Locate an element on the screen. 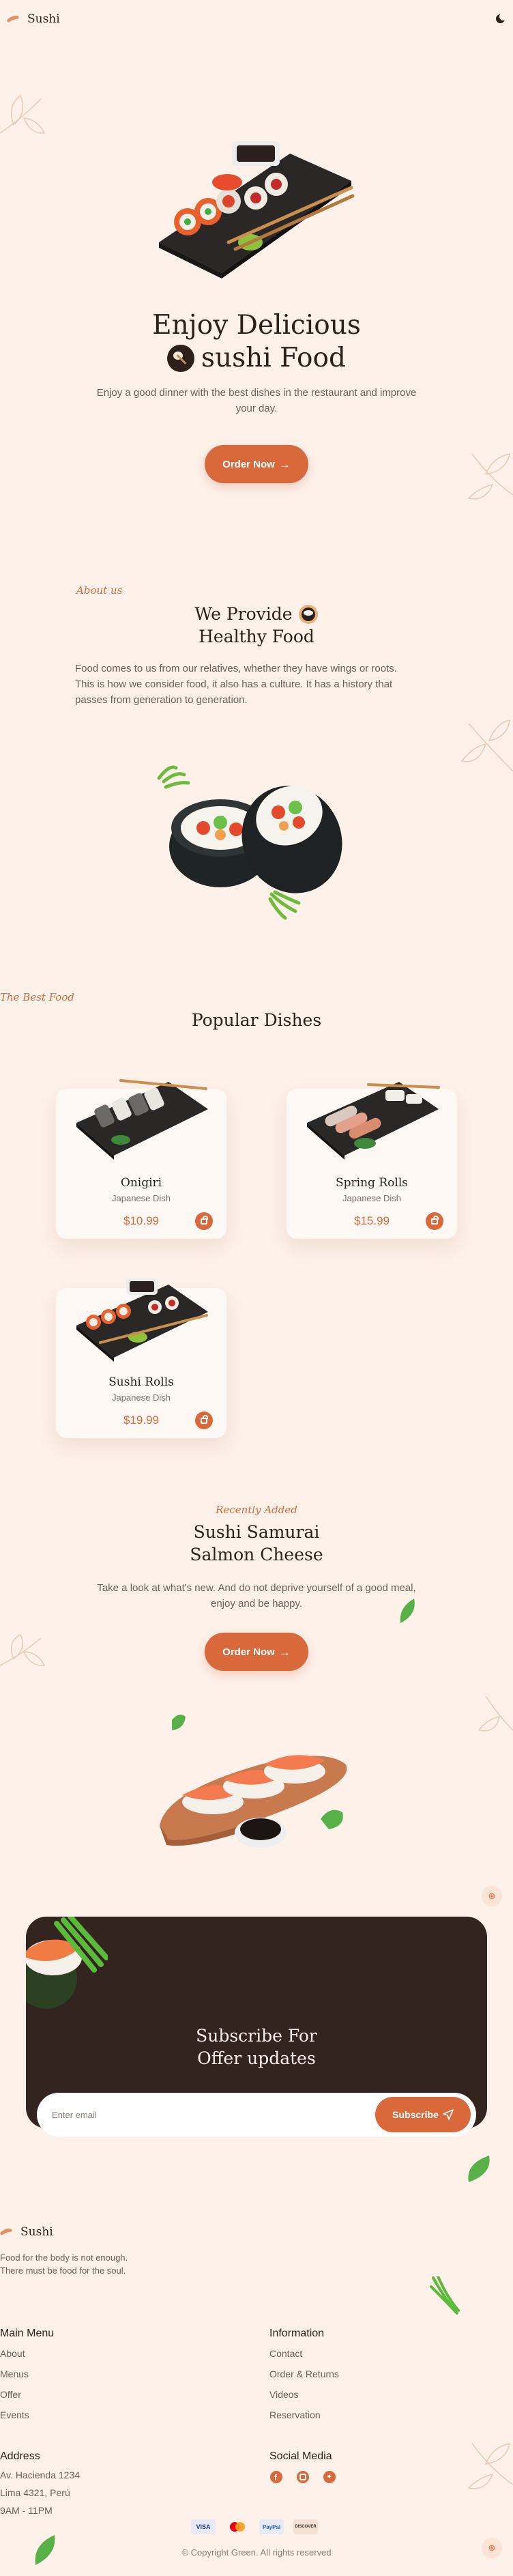  send-icon is located at coordinates (448, 2114).